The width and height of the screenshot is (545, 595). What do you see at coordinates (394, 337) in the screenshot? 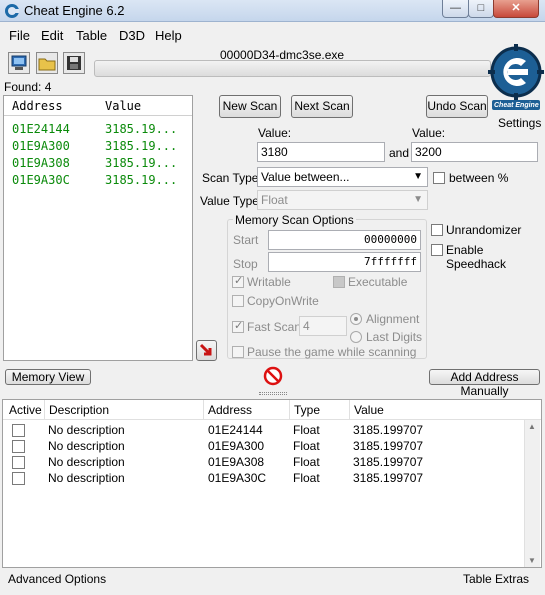
I see `last-digits-label: Last Digits` at bounding box center [394, 337].